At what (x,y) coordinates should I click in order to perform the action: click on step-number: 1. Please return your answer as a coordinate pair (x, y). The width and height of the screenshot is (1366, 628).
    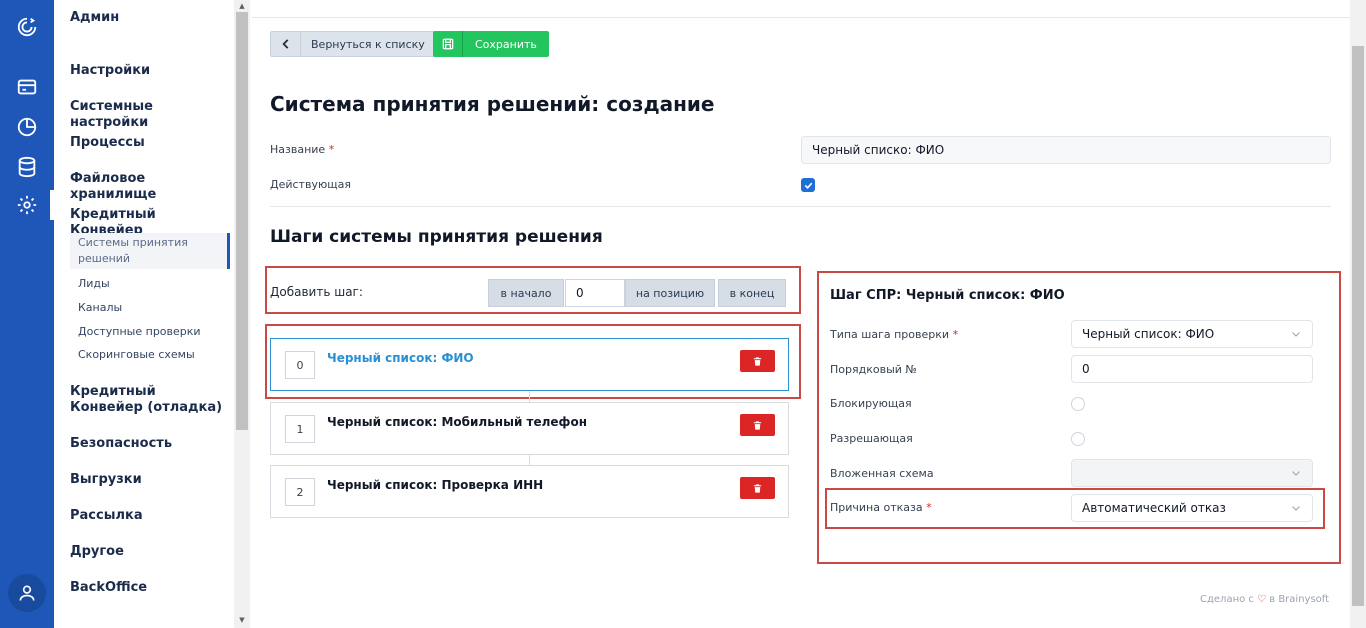
    Looking at the image, I should click on (300, 429).